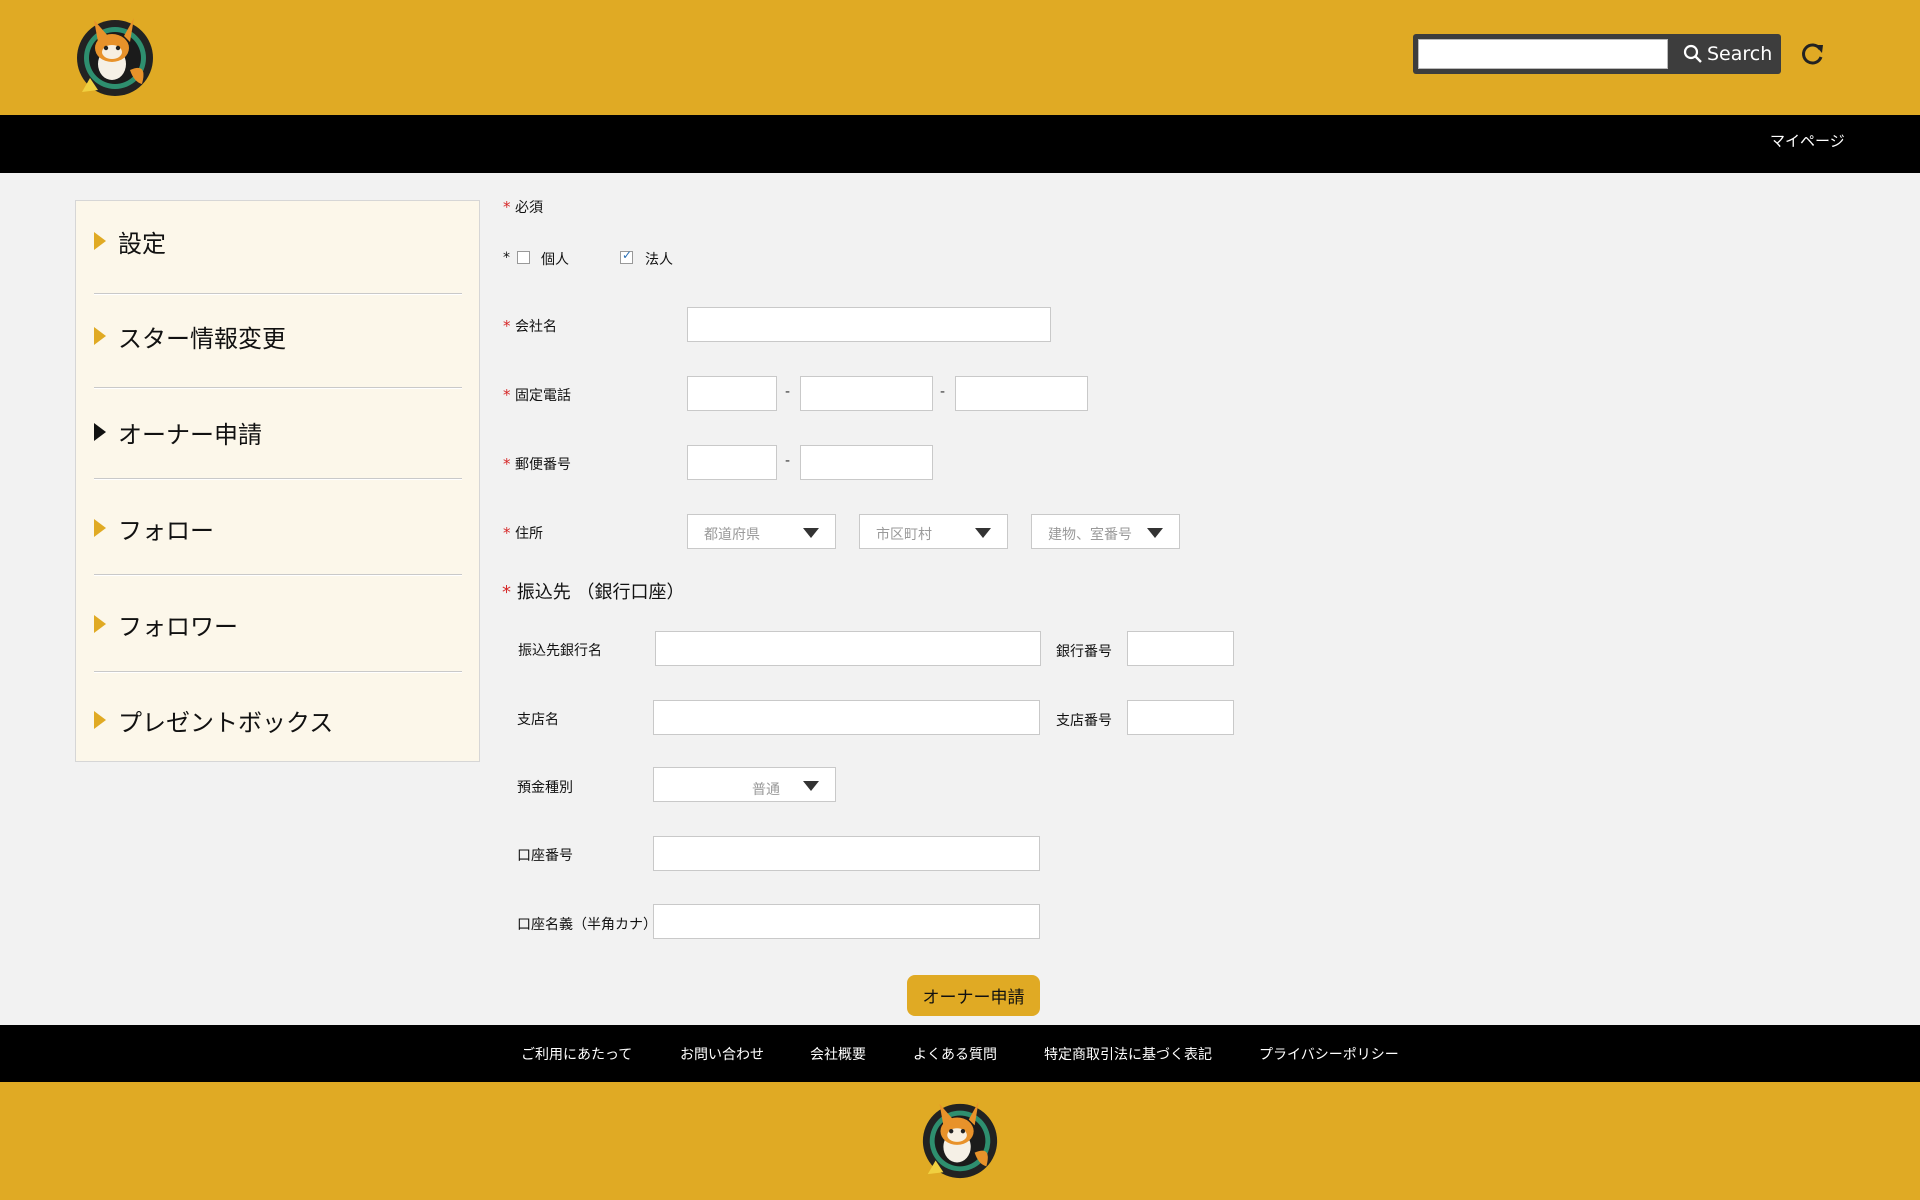 The width and height of the screenshot is (1920, 1200). What do you see at coordinates (1128, 1054) in the screenshot?
I see `footer-link-commerce-law: 特定商取引法に基づく表記` at bounding box center [1128, 1054].